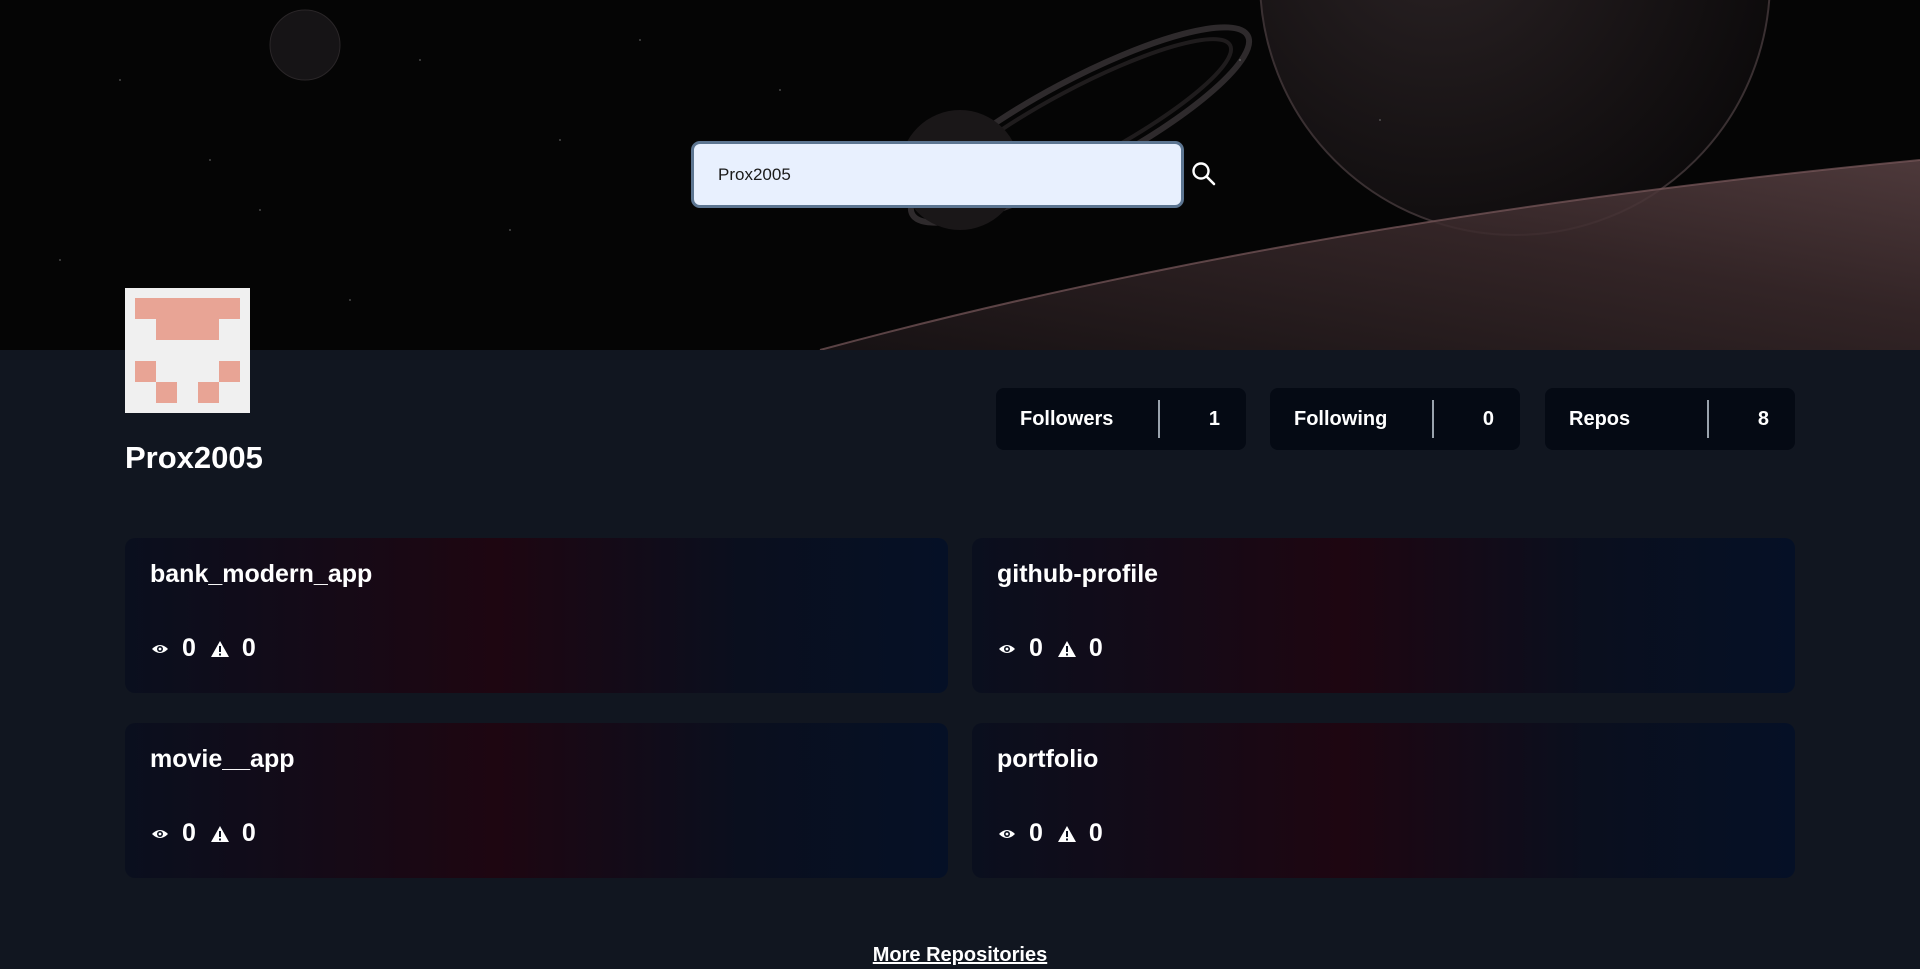 This screenshot has height=969, width=1920. What do you see at coordinates (261, 574) in the screenshot?
I see `repo-name: bank_modern_app` at bounding box center [261, 574].